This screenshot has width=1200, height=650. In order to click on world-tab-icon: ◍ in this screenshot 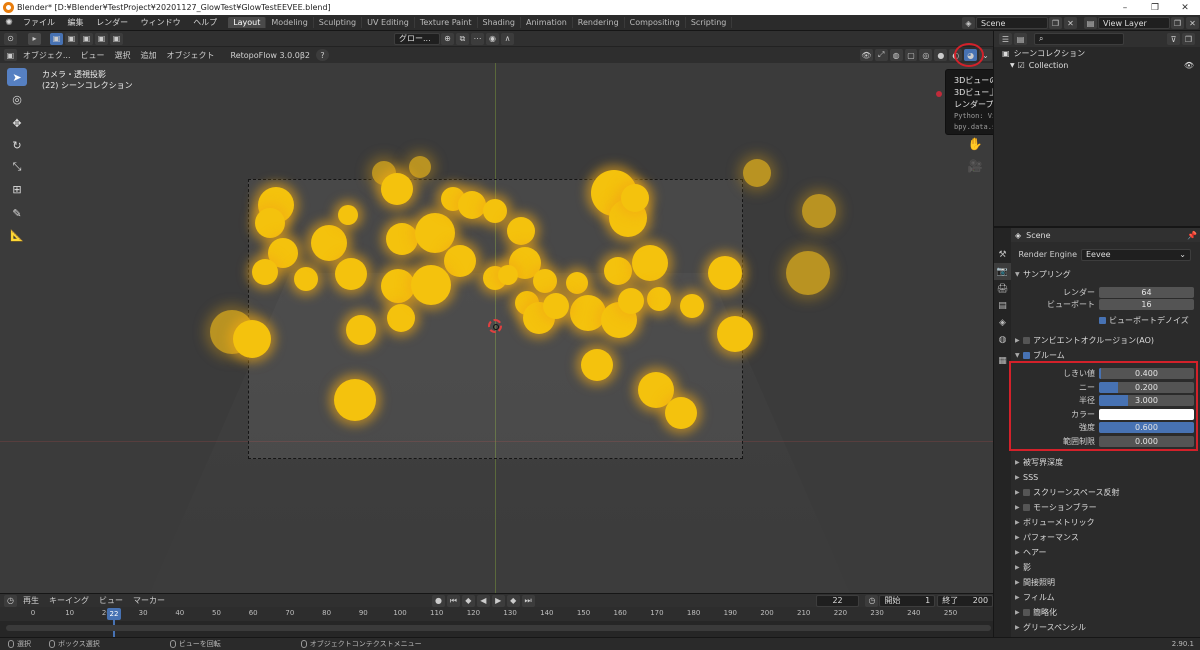, I will do `click(1002, 339)`.